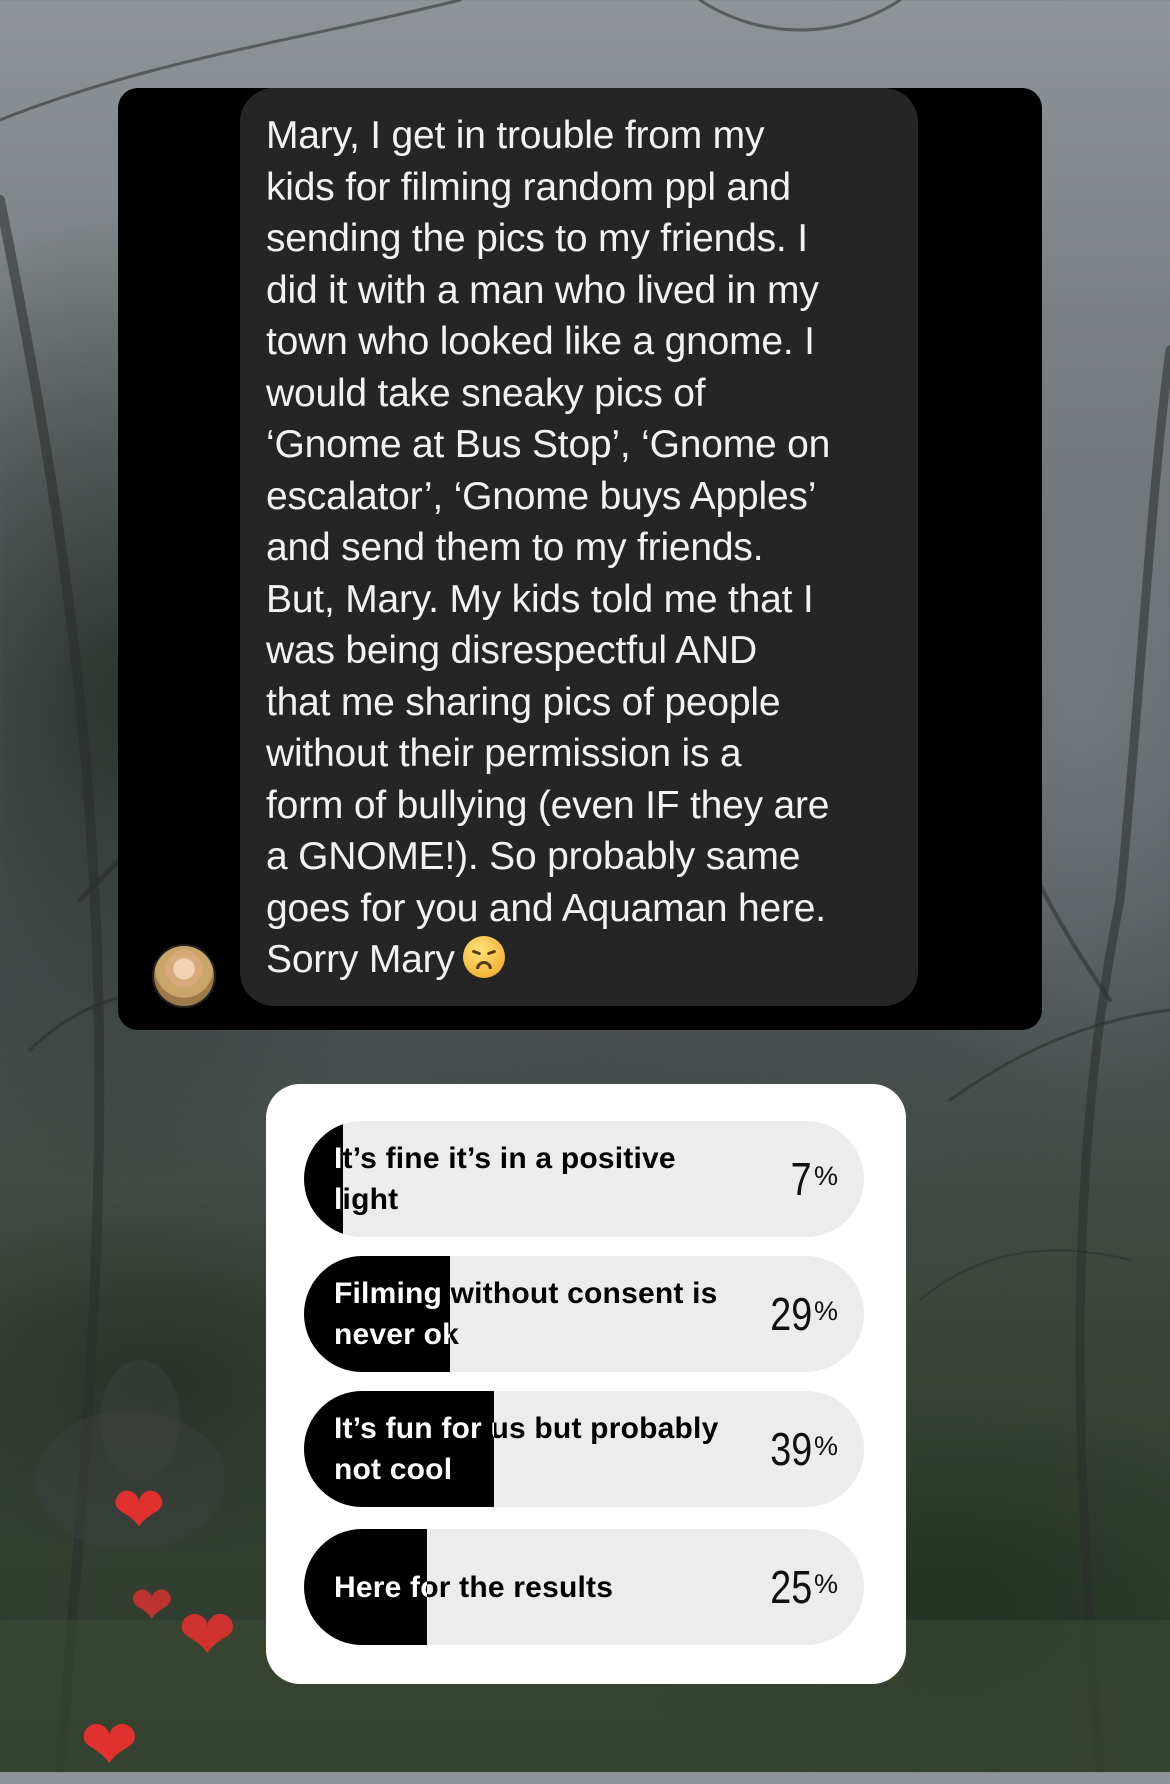 This screenshot has height=1784, width=1170. What do you see at coordinates (791, 1314) in the screenshot?
I see `poll-option-percent-value: 29` at bounding box center [791, 1314].